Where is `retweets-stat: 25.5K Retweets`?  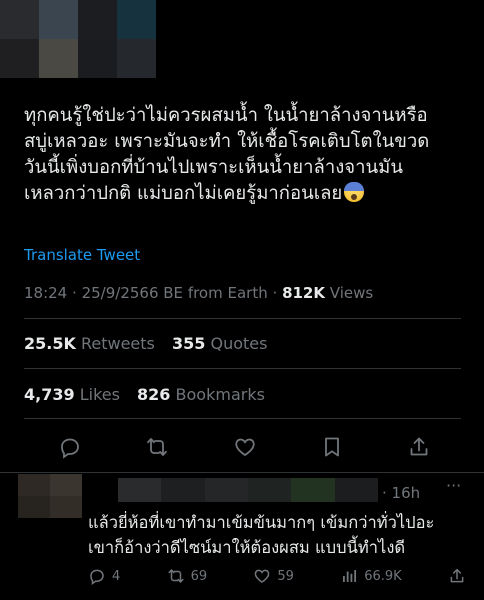
retweets-stat: 25.5K Retweets is located at coordinates (89, 343).